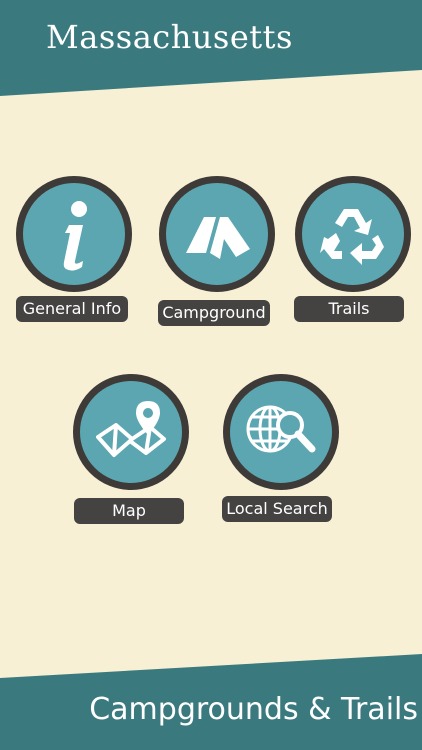  I want to click on map-button: Map, so click(130, 449).